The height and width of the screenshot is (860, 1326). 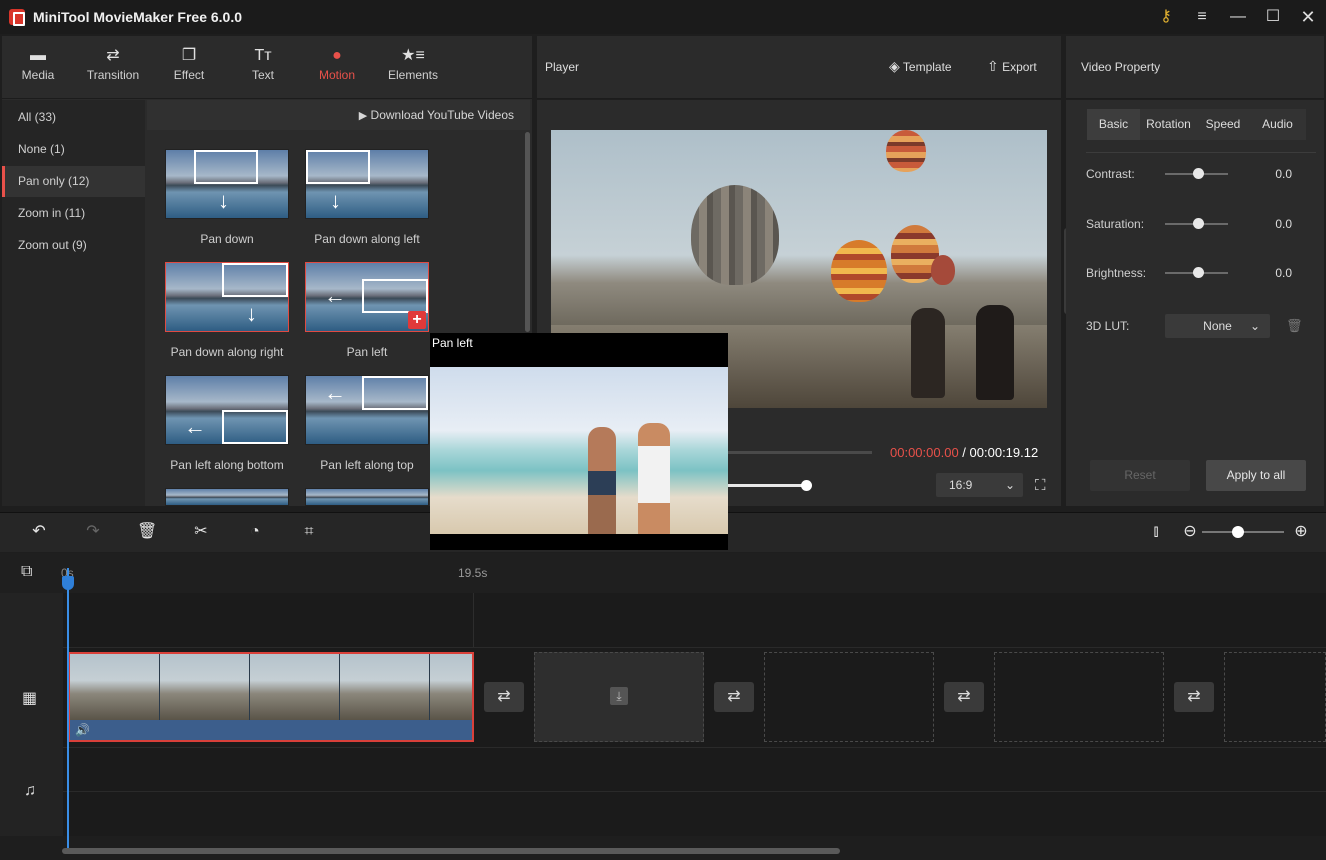 I want to click on zoom-in-icon: ⊕, so click(x=1301, y=532).